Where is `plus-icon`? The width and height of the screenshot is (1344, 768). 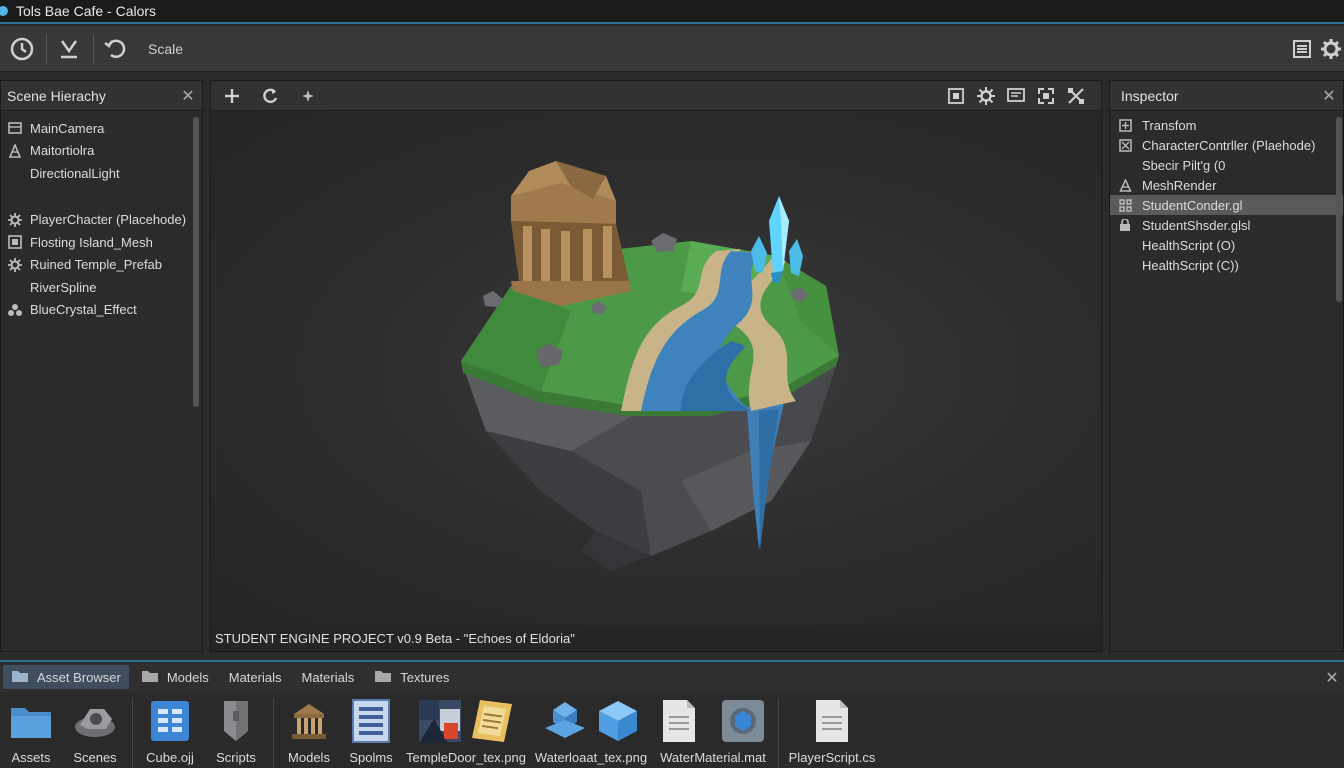 plus-icon is located at coordinates (232, 95).